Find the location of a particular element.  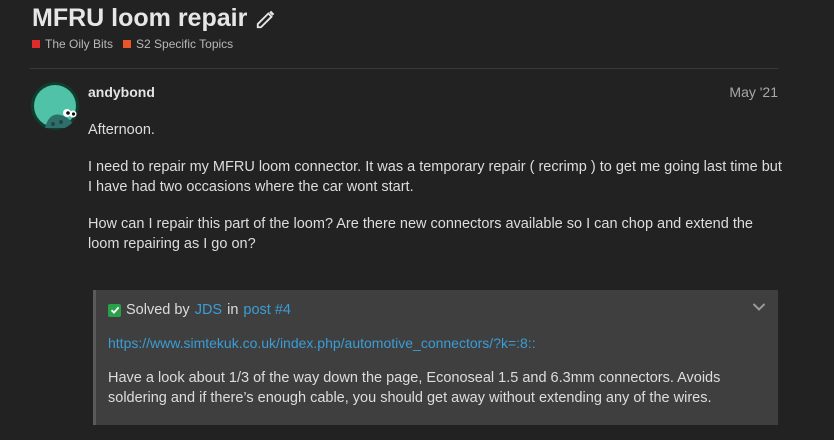

avatar-image is located at coordinates (55, 106).